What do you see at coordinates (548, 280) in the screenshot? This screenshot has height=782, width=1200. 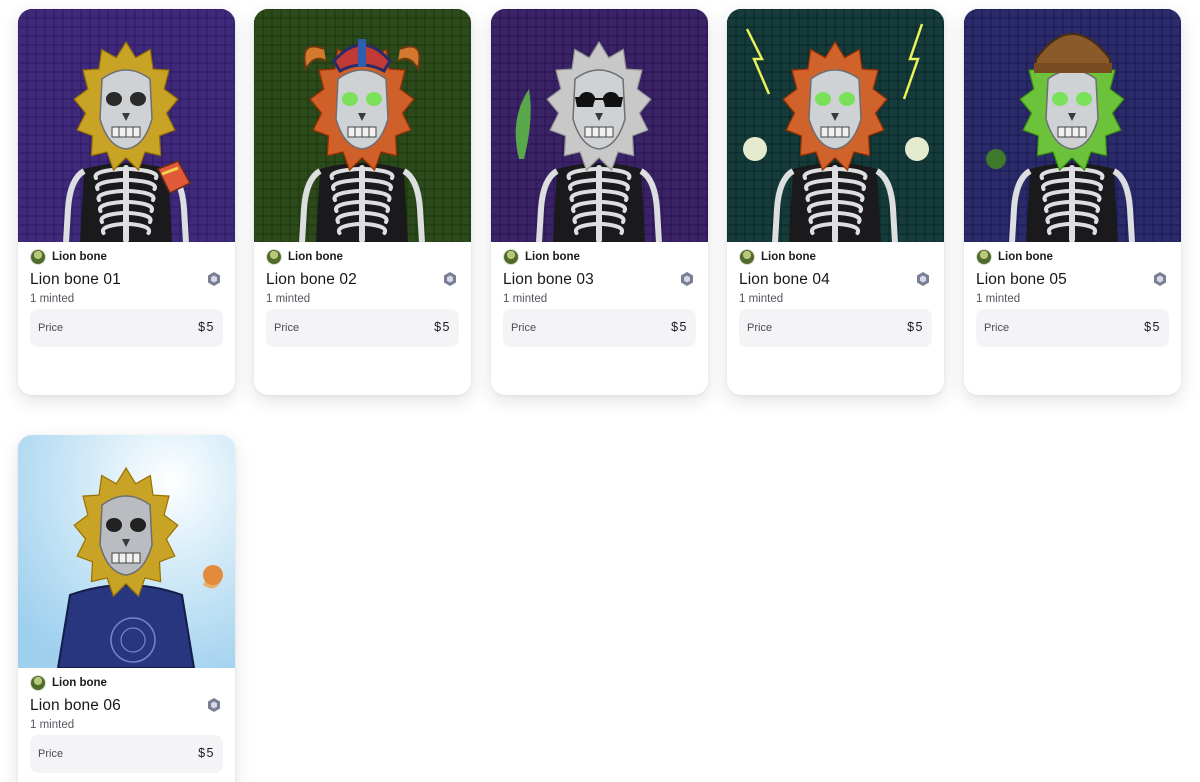 I see `nft-title: Lion bone 03` at bounding box center [548, 280].